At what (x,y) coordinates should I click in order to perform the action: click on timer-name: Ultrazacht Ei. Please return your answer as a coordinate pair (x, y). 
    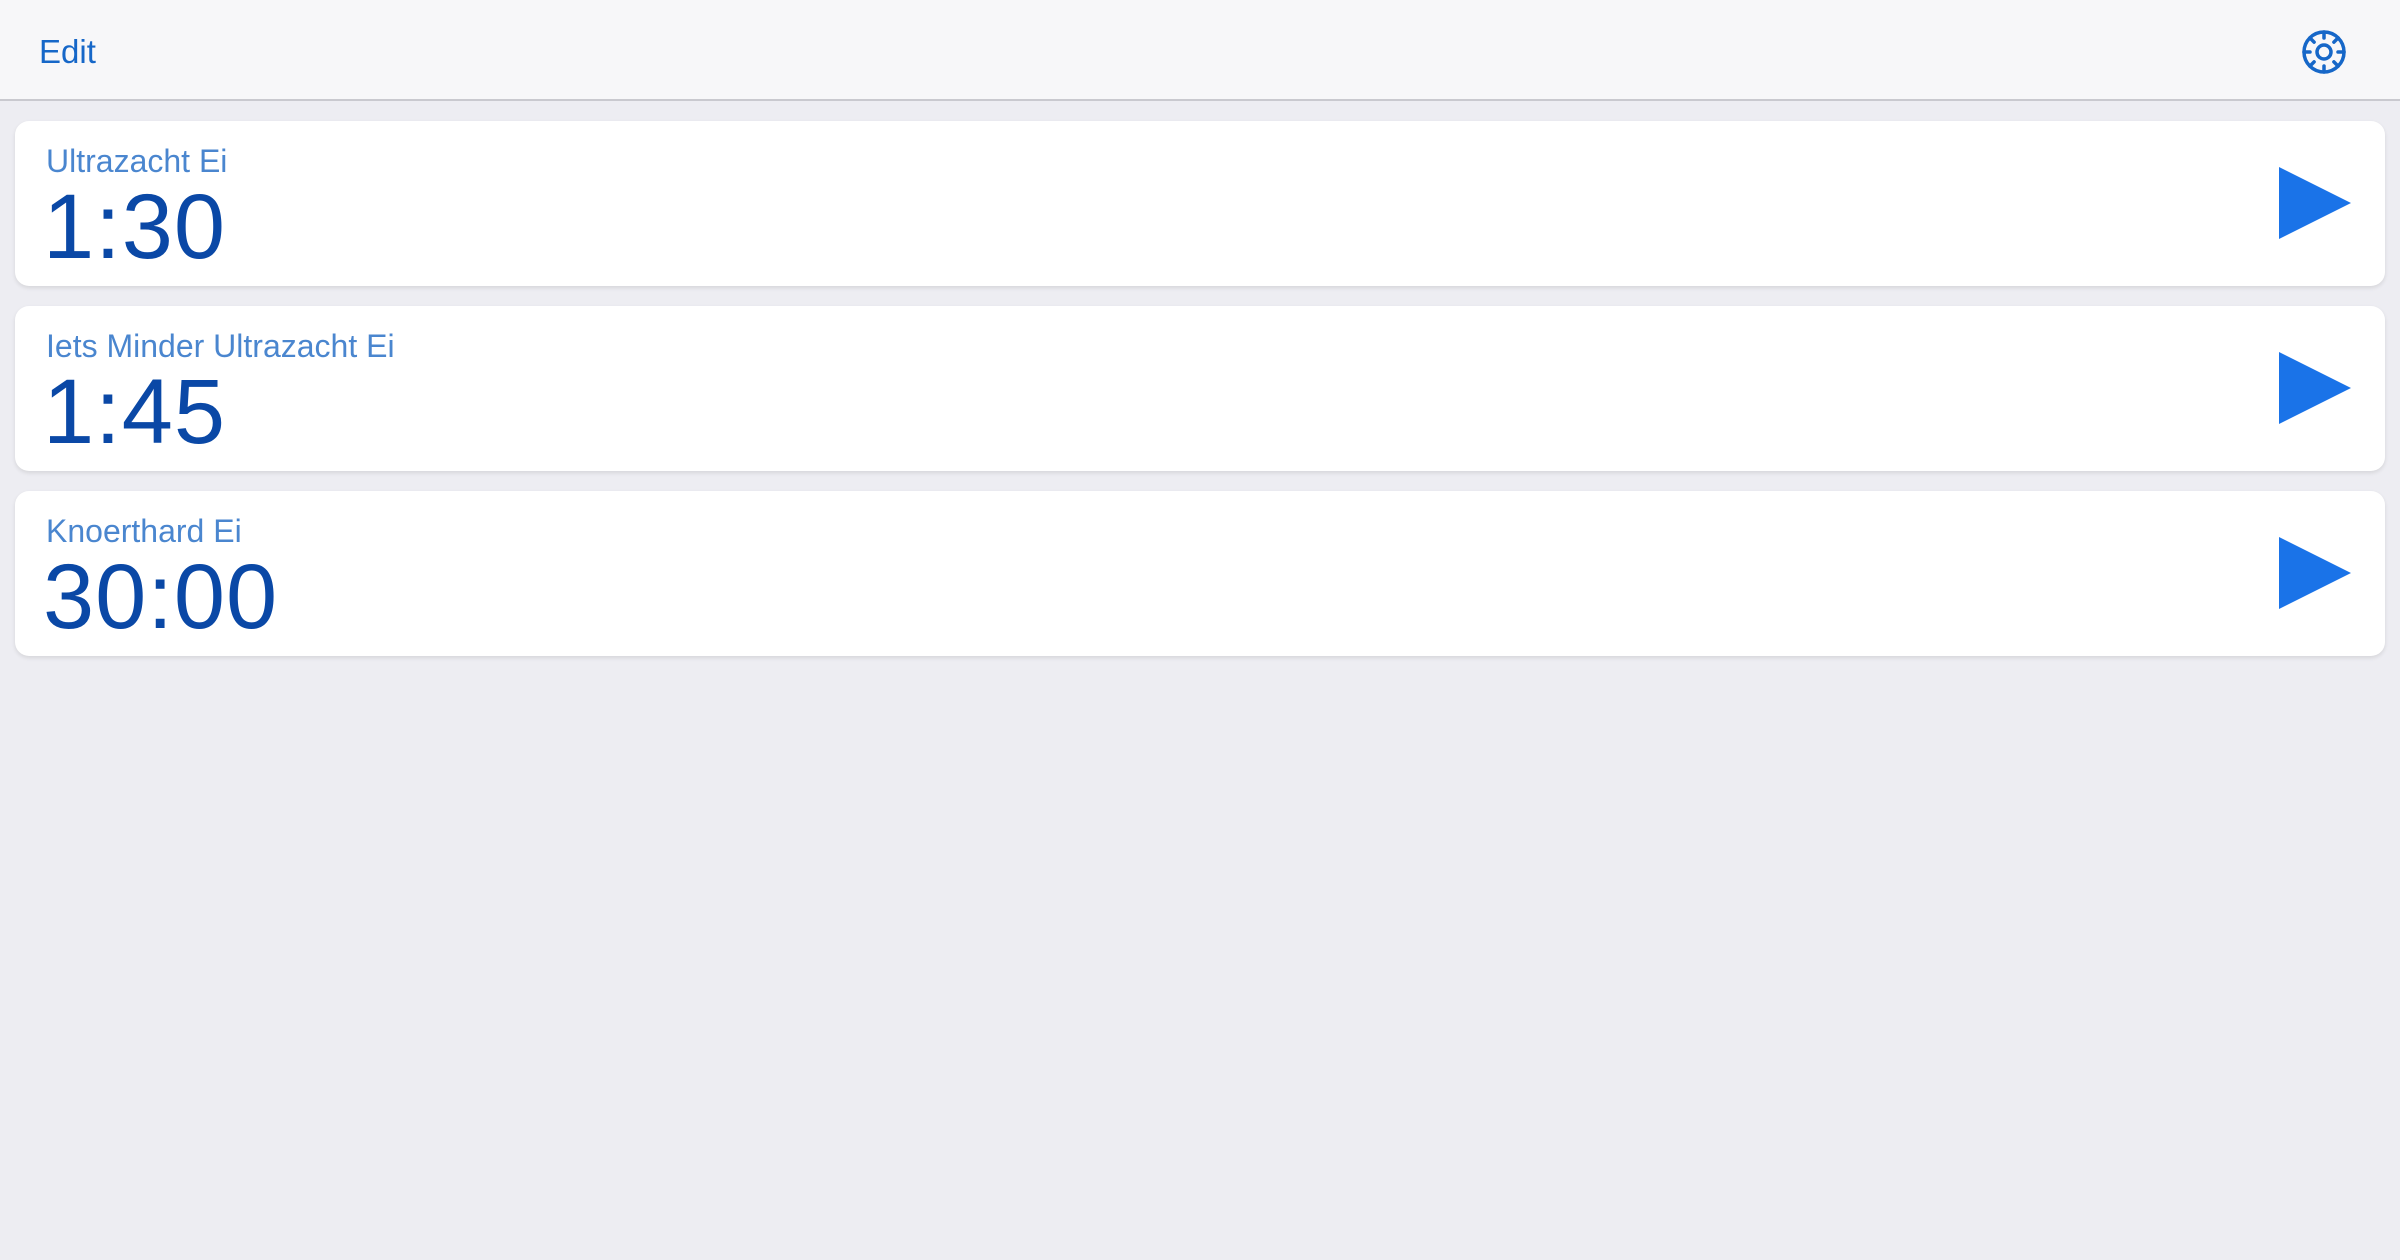
    Looking at the image, I should click on (137, 161).